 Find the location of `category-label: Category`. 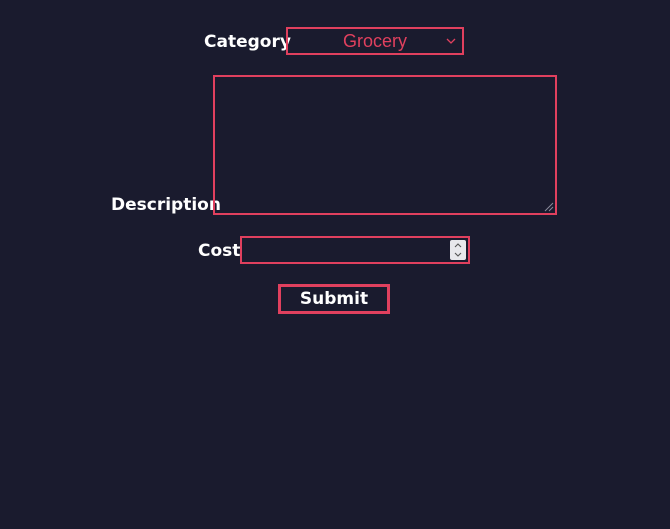

category-label: Category is located at coordinates (247, 42).